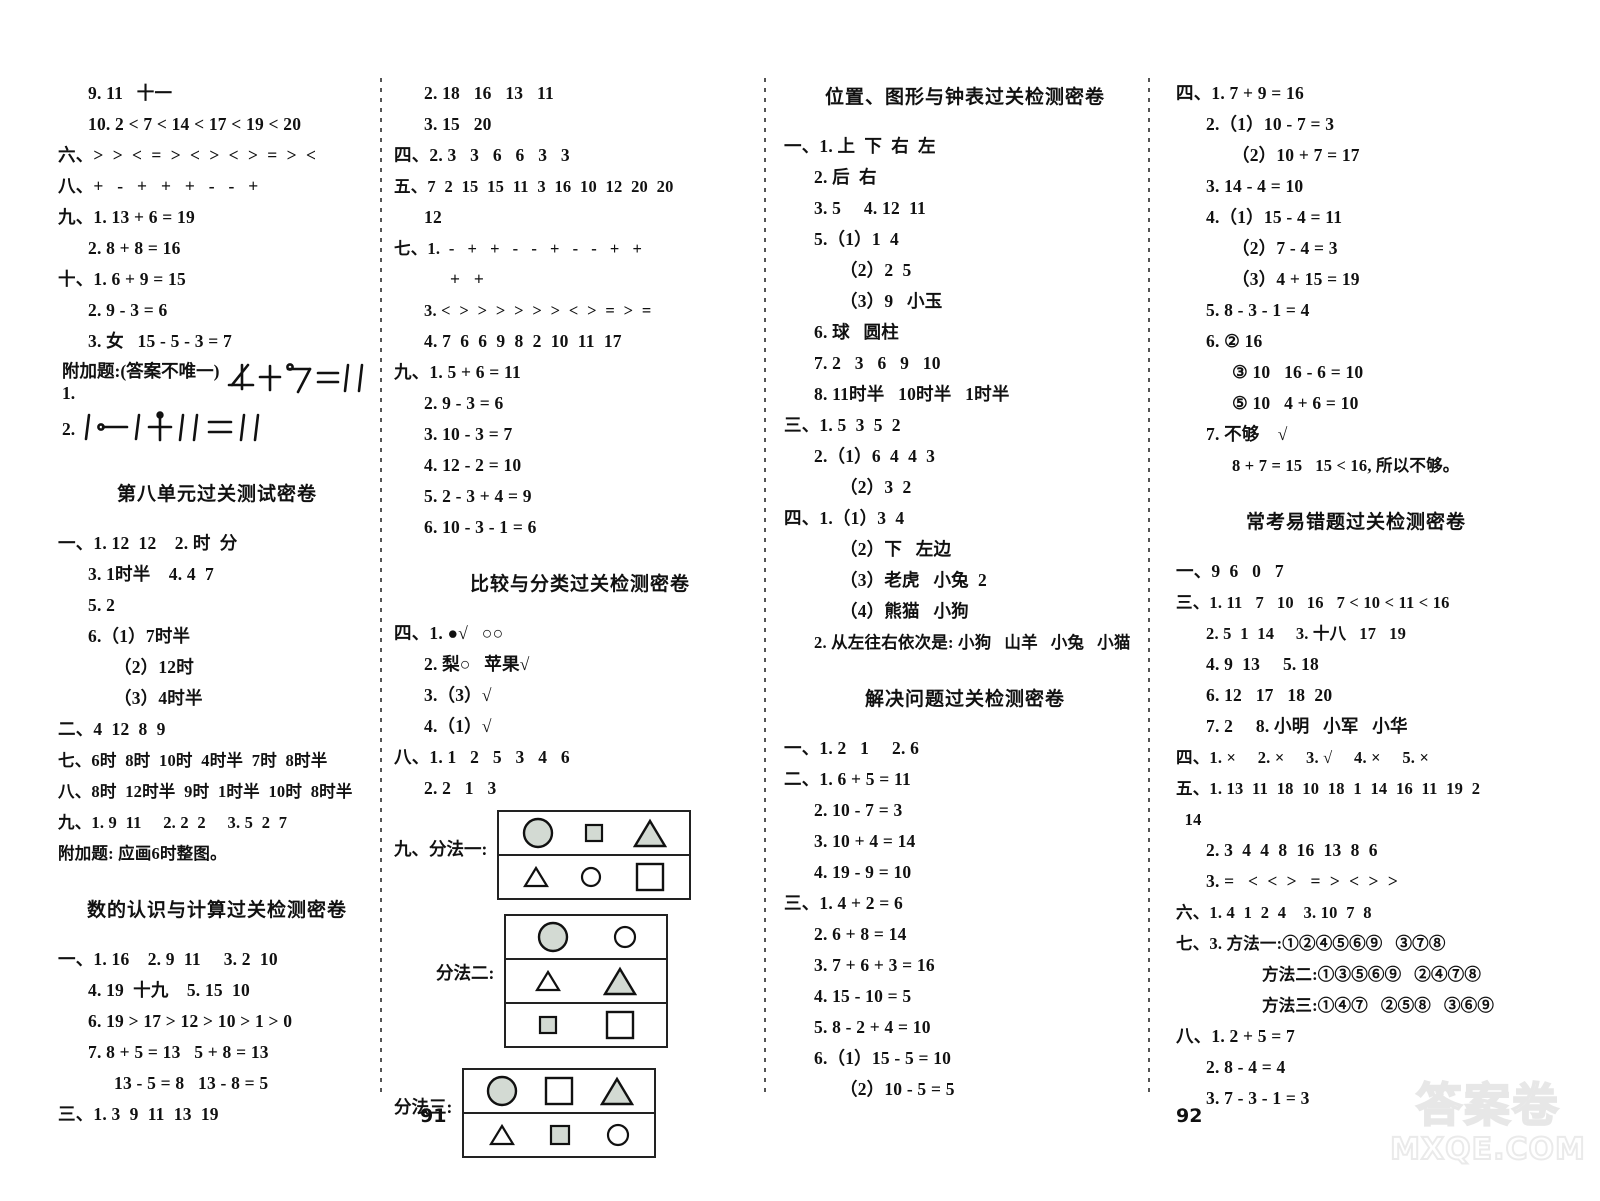 The image size is (1600, 1201). What do you see at coordinates (478, 496) in the screenshot?
I see `answer-line: 5. 2 - 3 + 4 = 9` at bounding box center [478, 496].